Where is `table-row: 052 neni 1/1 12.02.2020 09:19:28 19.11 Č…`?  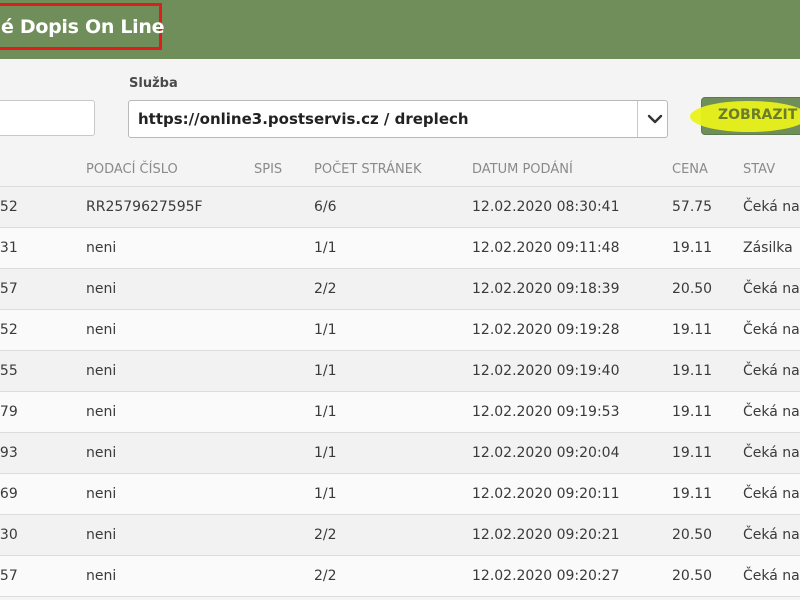 table-row: 052 neni 1/1 12.02.2020 09:19:28 19.11 Č… is located at coordinates (400, 330).